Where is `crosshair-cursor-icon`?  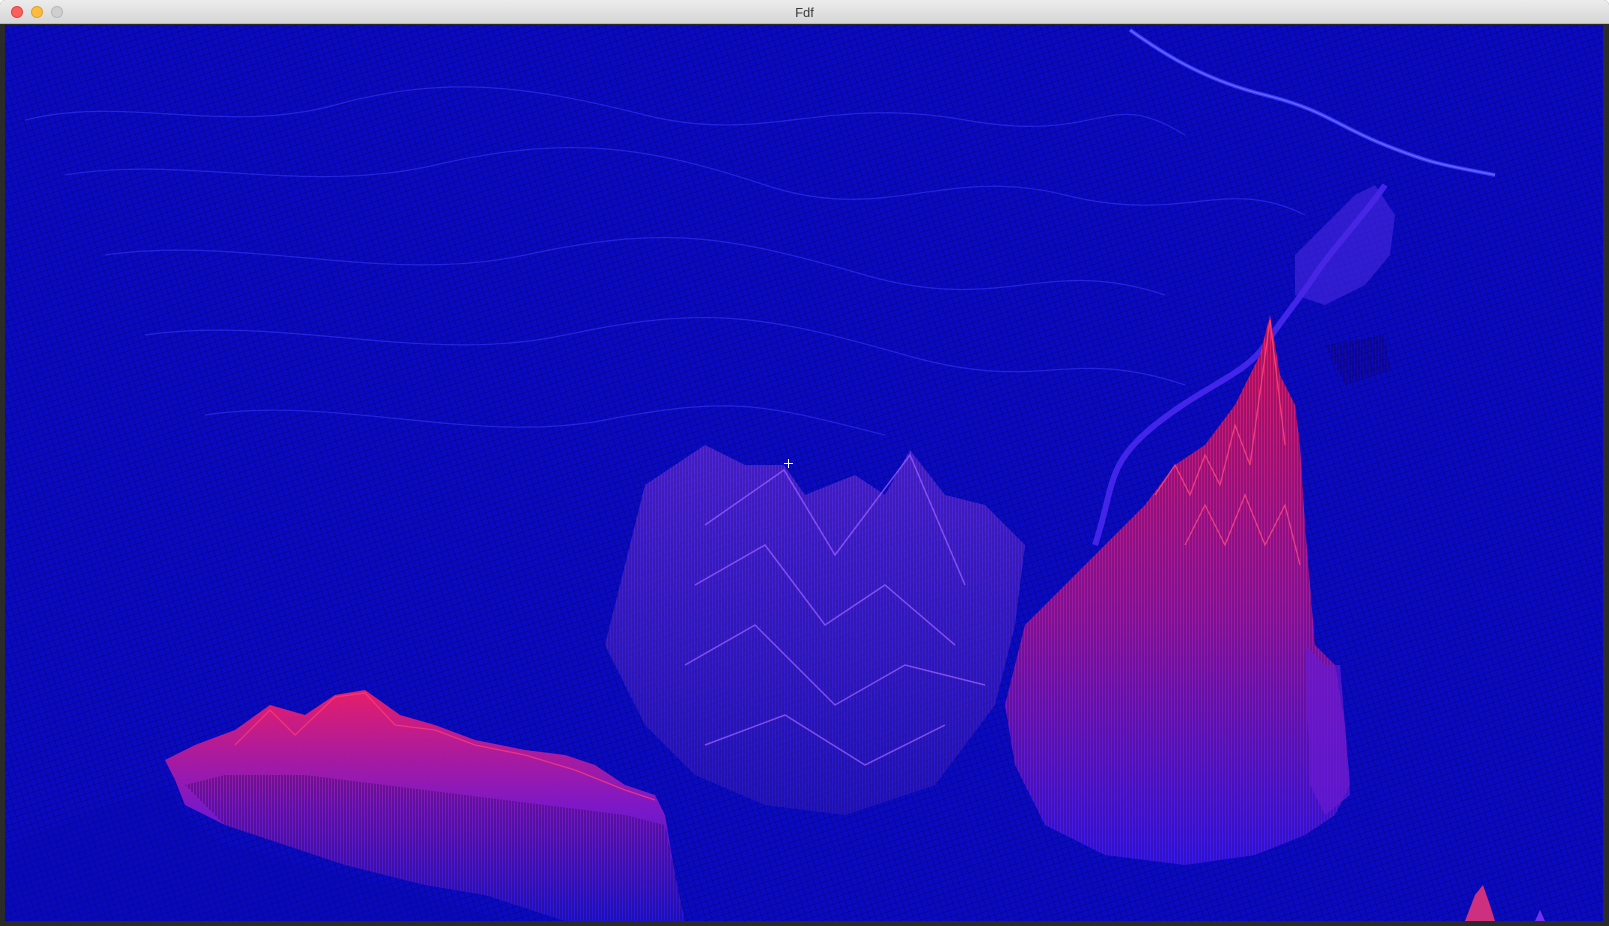 crosshair-cursor-icon is located at coordinates (788, 463).